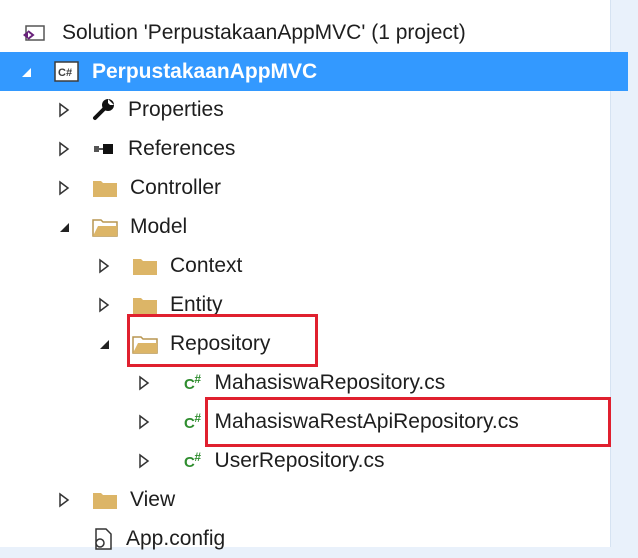  What do you see at coordinates (319, 109) in the screenshot?
I see `tree-row-properties: Properties` at bounding box center [319, 109].